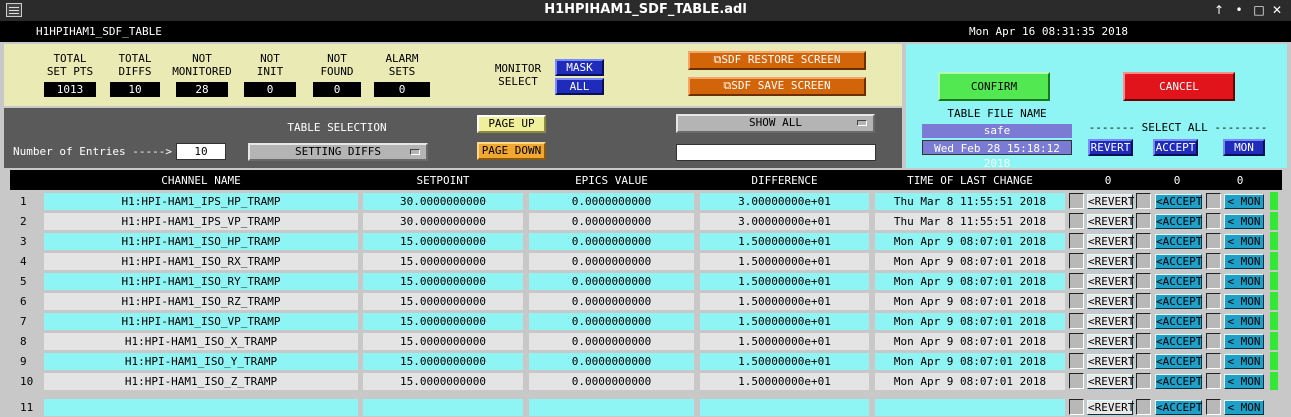 The width and height of the screenshot is (1291, 417). What do you see at coordinates (784, 180) in the screenshot?
I see `column-difference: DIFFERENCE` at bounding box center [784, 180].